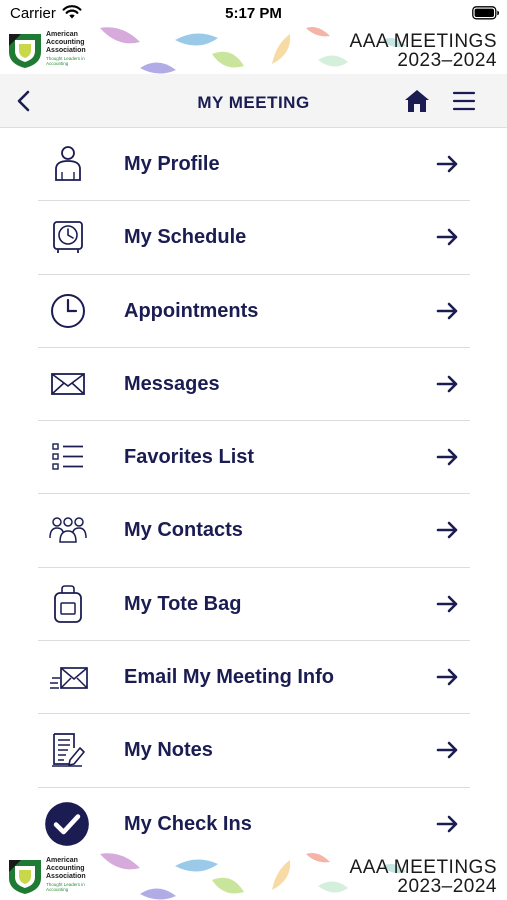 This screenshot has width=507, height=900. I want to click on status-bar: Carrier 5:17 PM, so click(253, 14).